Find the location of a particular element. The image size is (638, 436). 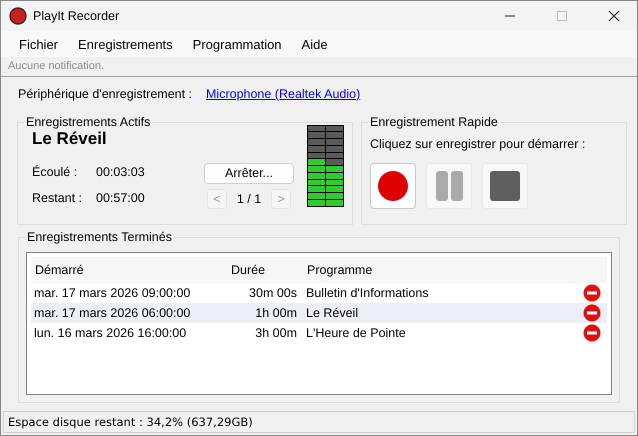

maximize-icon is located at coordinates (562, 16).